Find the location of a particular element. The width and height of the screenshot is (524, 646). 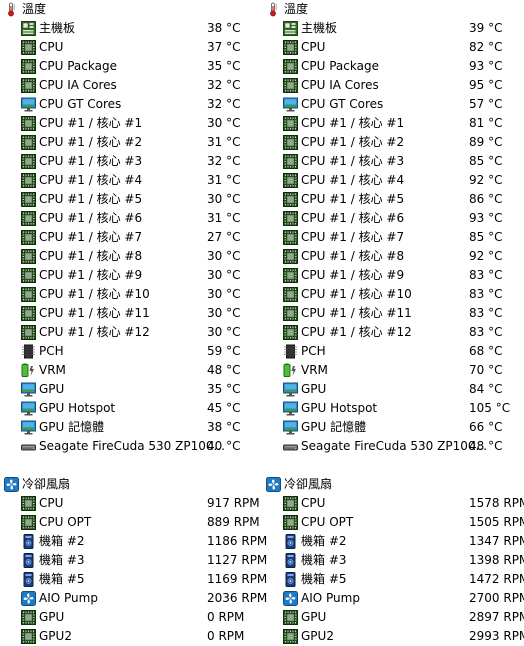

sensor-row: CPU 37 °C is located at coordinates (131, 47).